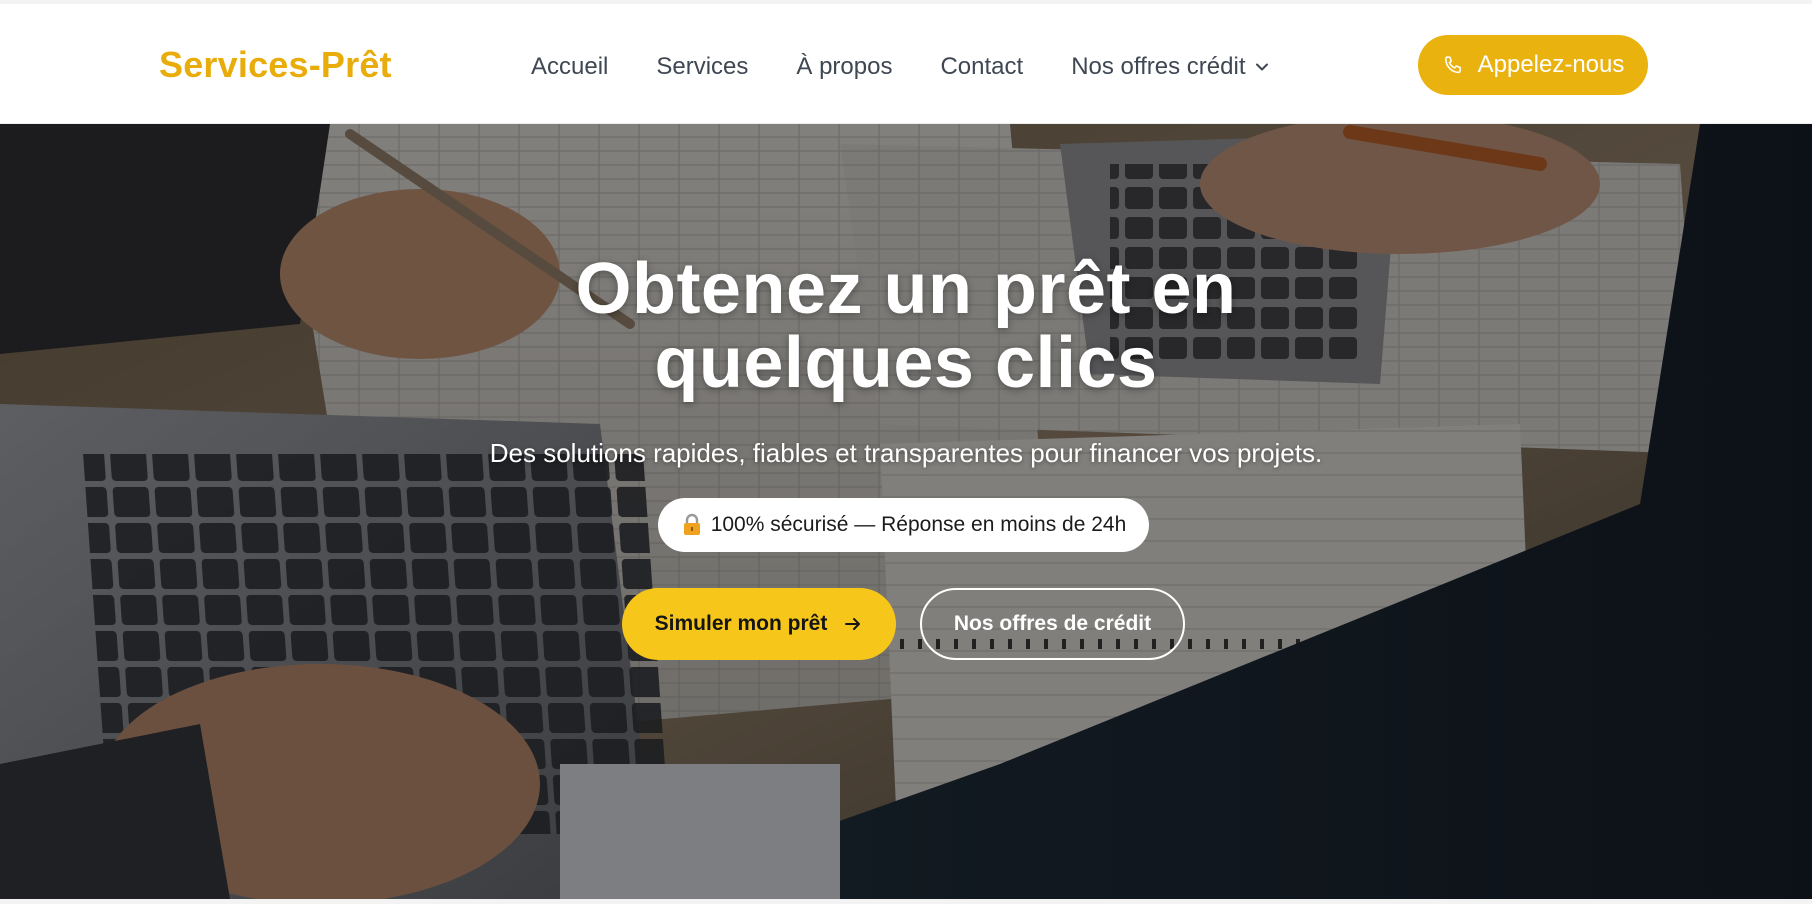 This screenshot has width=1812, height=904. I want to click on call-button: Appelez-nous, so click(1533, 65).